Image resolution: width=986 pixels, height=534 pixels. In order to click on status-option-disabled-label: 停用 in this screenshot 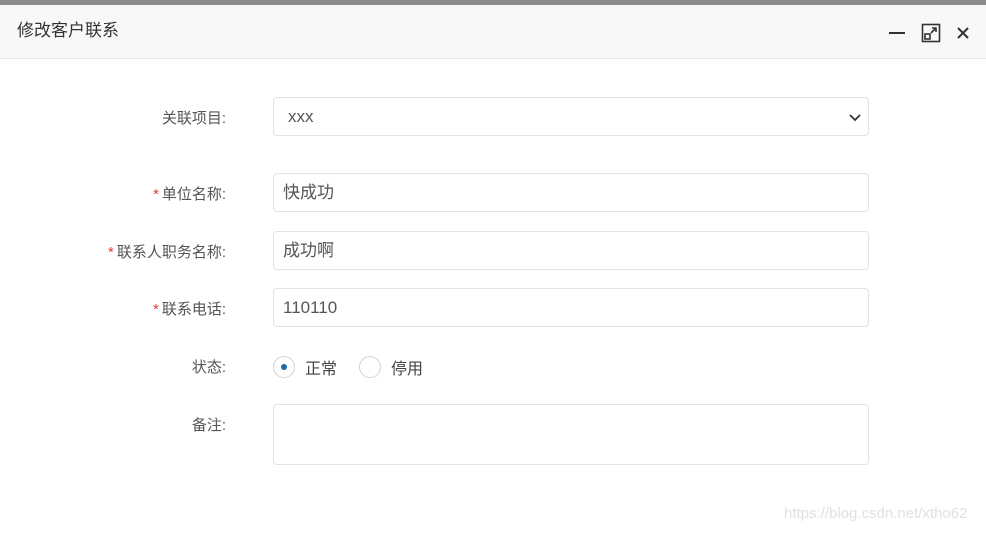, I will do `click(407, 367)`.